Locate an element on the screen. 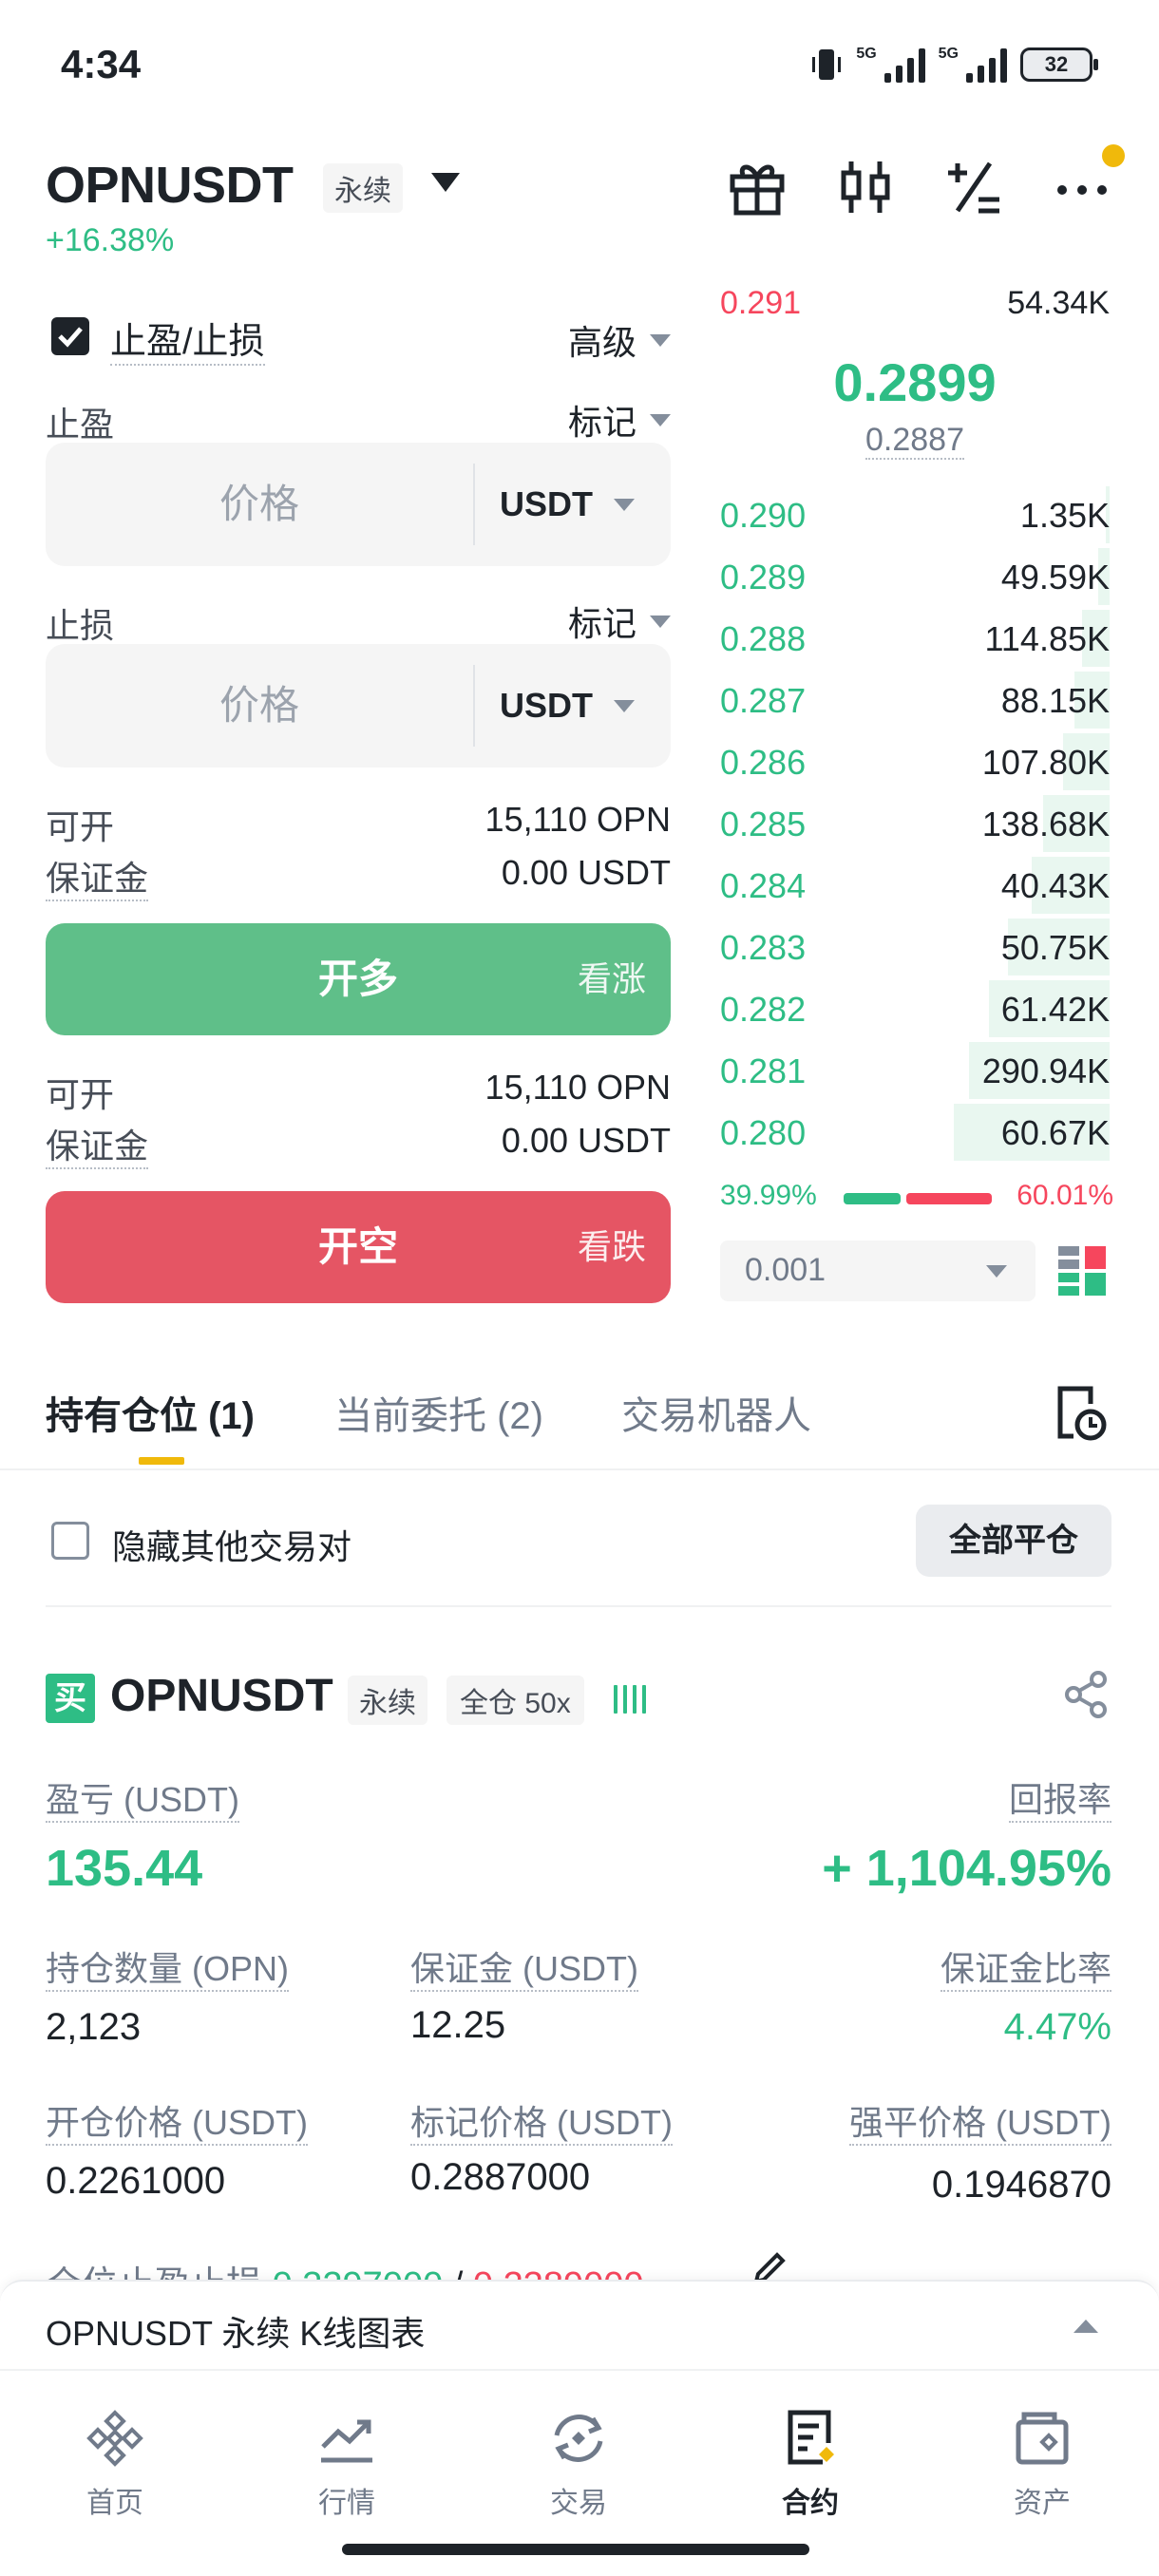 The width and height of the screenshot is (1159, 2576). position-contract-tag: 永续 is located at coordinates (388, 1700).